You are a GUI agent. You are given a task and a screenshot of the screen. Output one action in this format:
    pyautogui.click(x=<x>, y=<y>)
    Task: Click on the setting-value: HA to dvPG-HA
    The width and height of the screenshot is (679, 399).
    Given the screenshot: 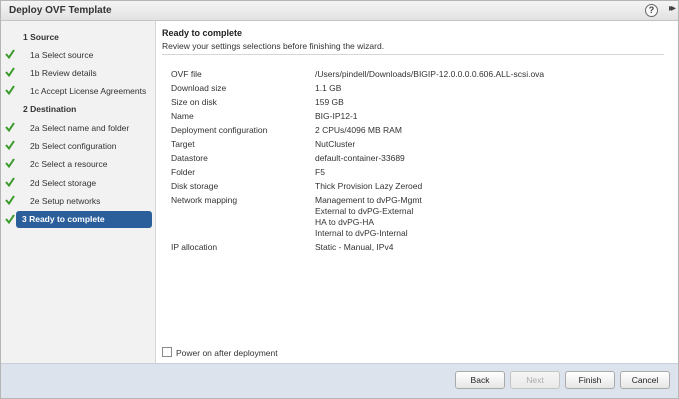 What is the action you would take?
    pyautogui.click(x=345, y=222)
    